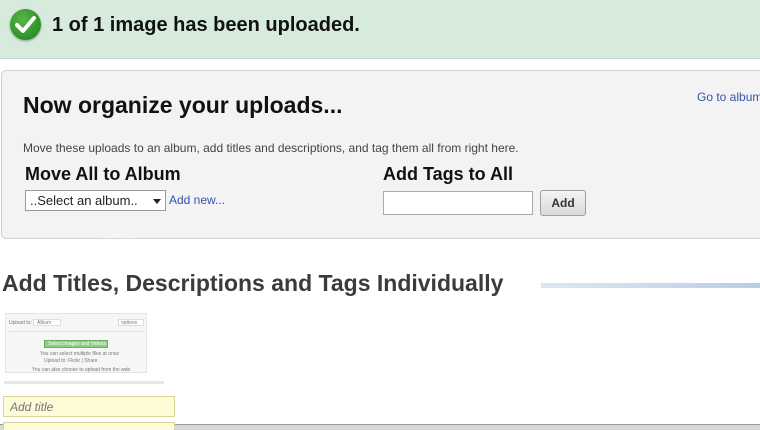 This screenshot has width=760, height=430. What do you see at coordinates (380, 29) in the screenshot?
I see `upload-success-banner: 1 of 1 image has been uploaded.` at bounding box center [380, 29].